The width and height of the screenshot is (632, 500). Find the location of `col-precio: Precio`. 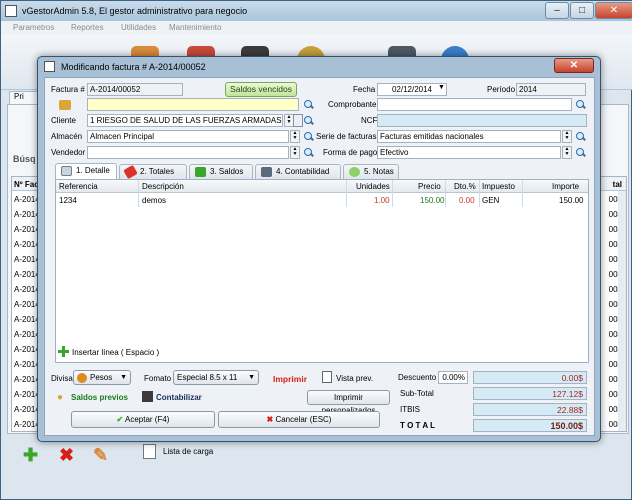

col-precio: Precio is located at coordinates (429, 186).